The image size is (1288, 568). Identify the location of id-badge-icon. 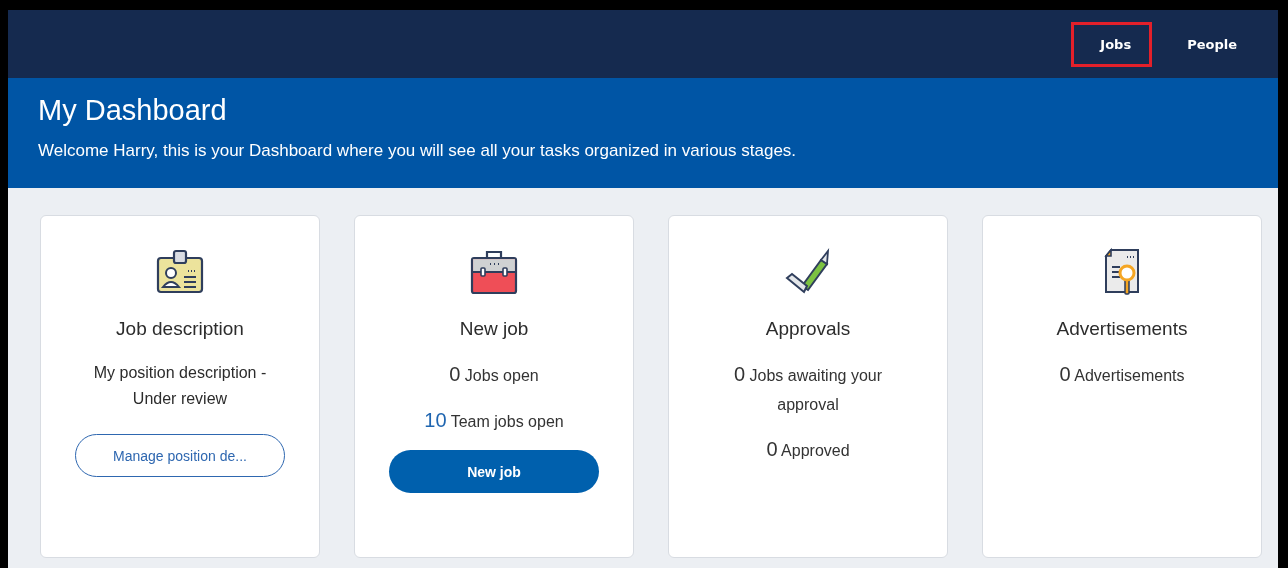
(180, 272).